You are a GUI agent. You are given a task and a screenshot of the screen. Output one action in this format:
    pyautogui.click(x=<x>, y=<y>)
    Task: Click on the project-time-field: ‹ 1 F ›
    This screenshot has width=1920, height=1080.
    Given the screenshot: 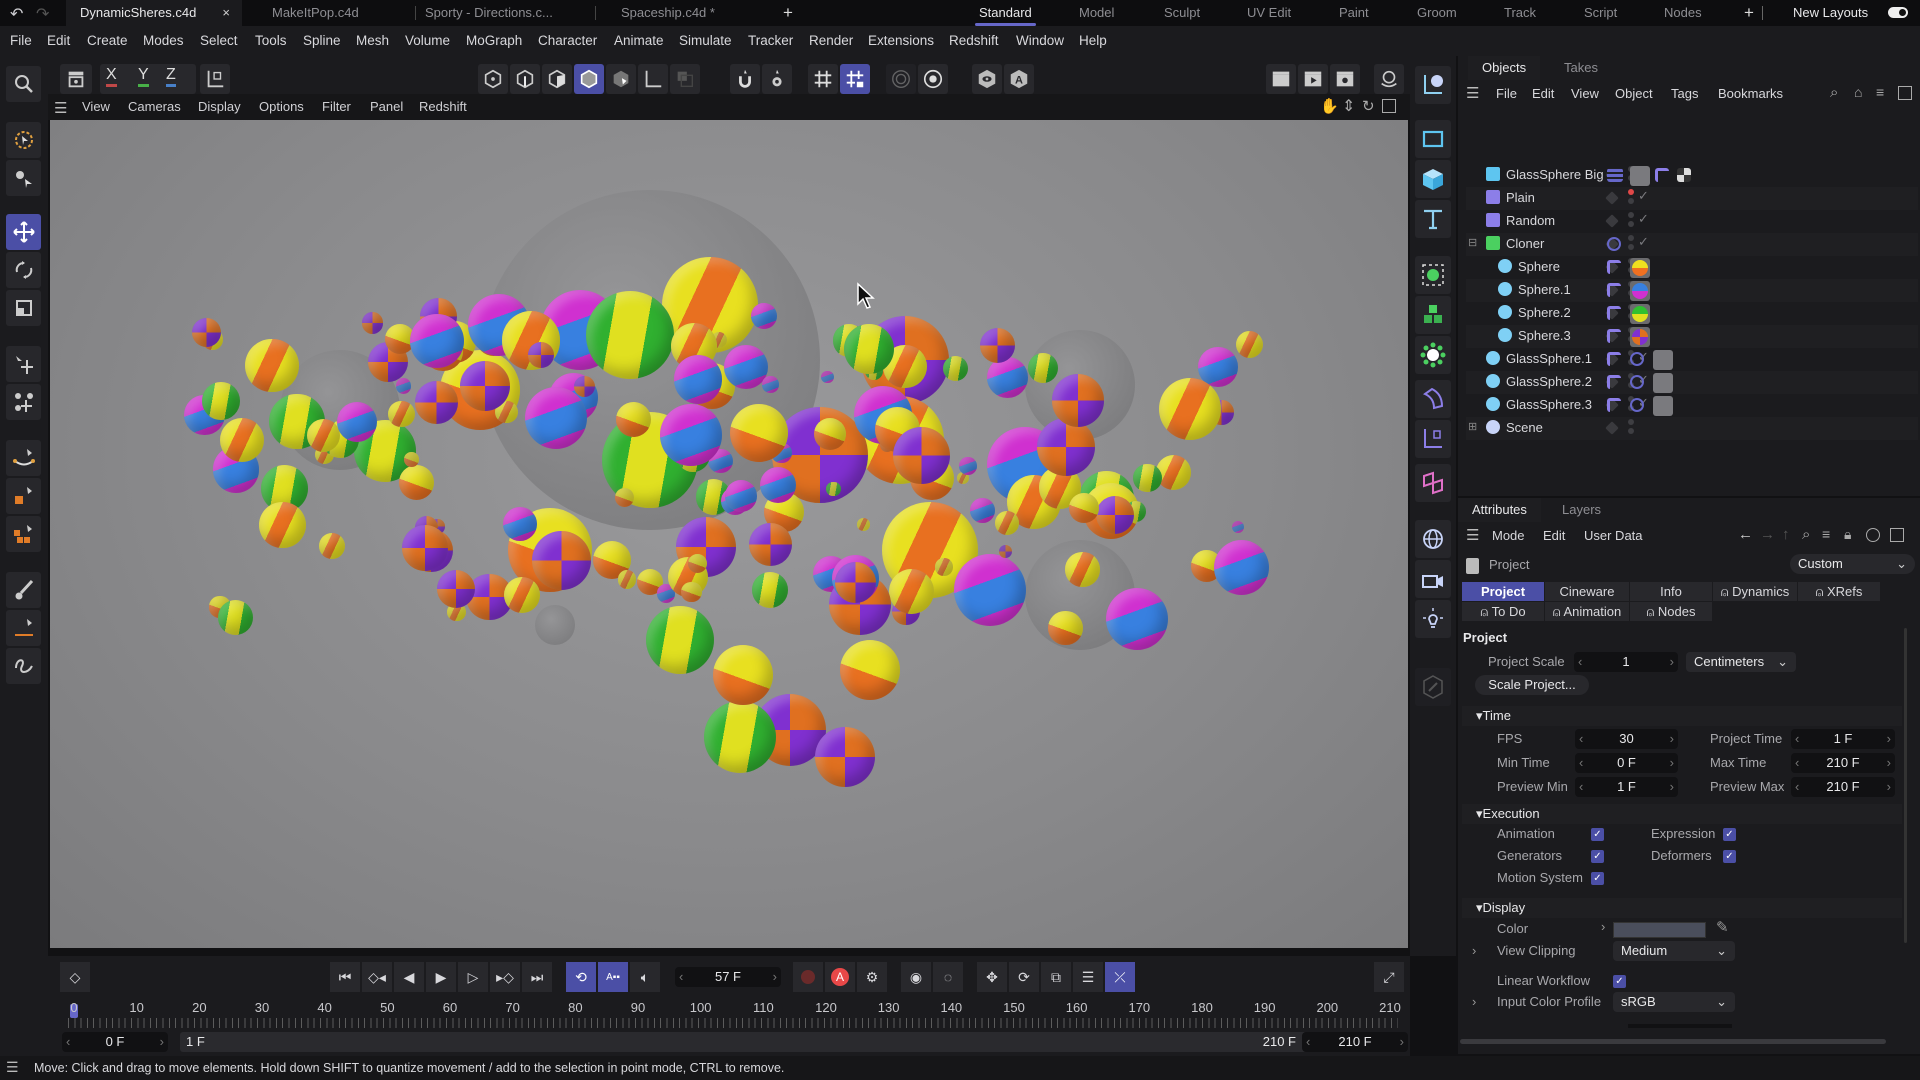 What is the action you would take?
    pyautogui.click(x=1843, y=739)
    